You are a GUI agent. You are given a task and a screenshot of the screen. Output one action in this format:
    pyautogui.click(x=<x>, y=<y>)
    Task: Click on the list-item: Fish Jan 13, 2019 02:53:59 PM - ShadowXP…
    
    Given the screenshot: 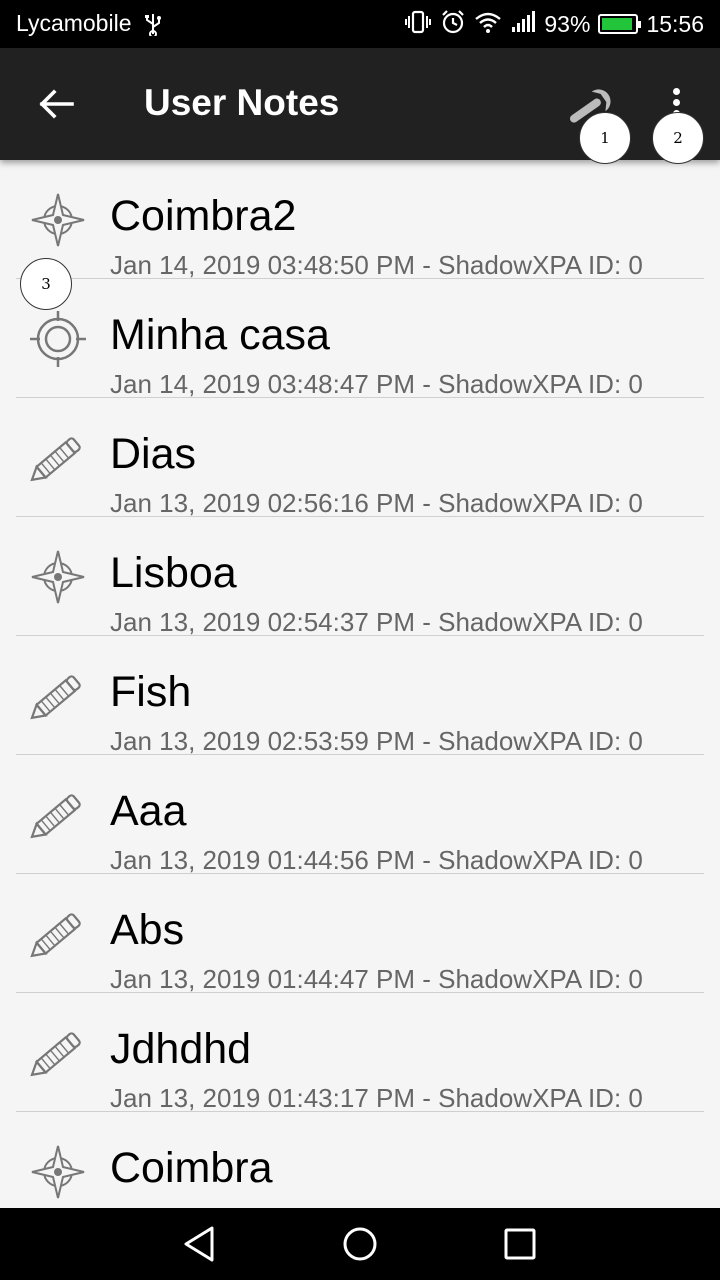 What is the action you would take?
    pyautogui.click(x=360, y=696)
    